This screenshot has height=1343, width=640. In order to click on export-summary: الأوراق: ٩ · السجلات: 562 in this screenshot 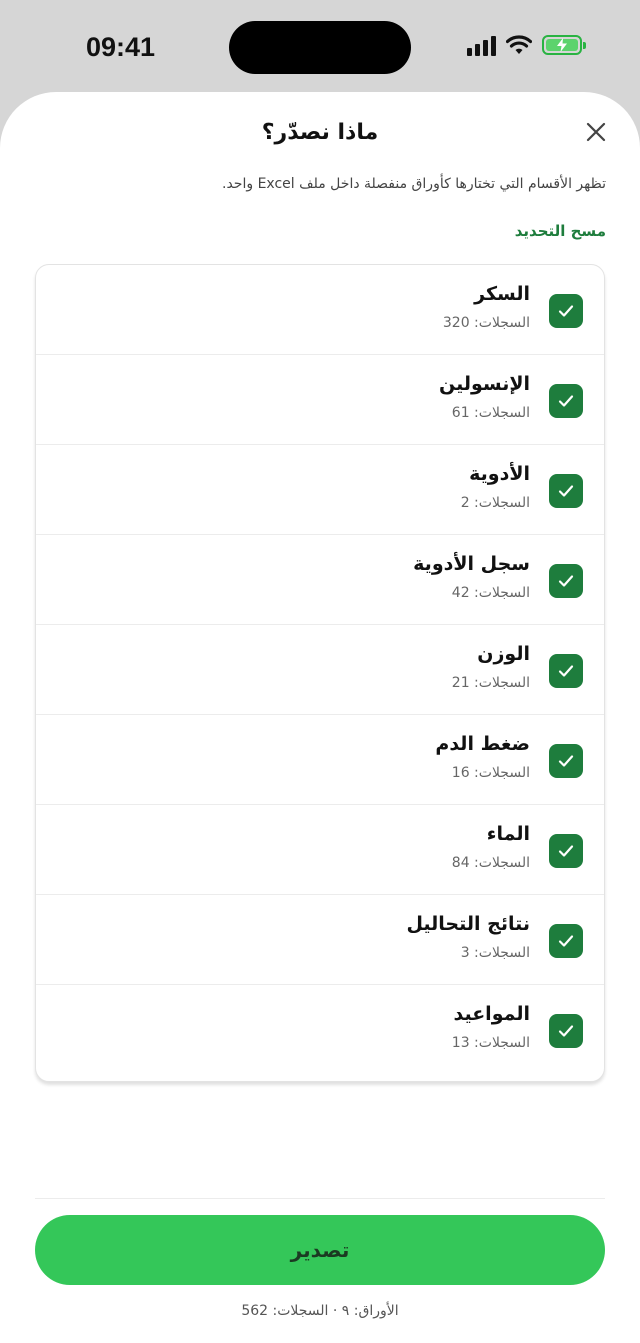, I will do `click(320, 1311)`.